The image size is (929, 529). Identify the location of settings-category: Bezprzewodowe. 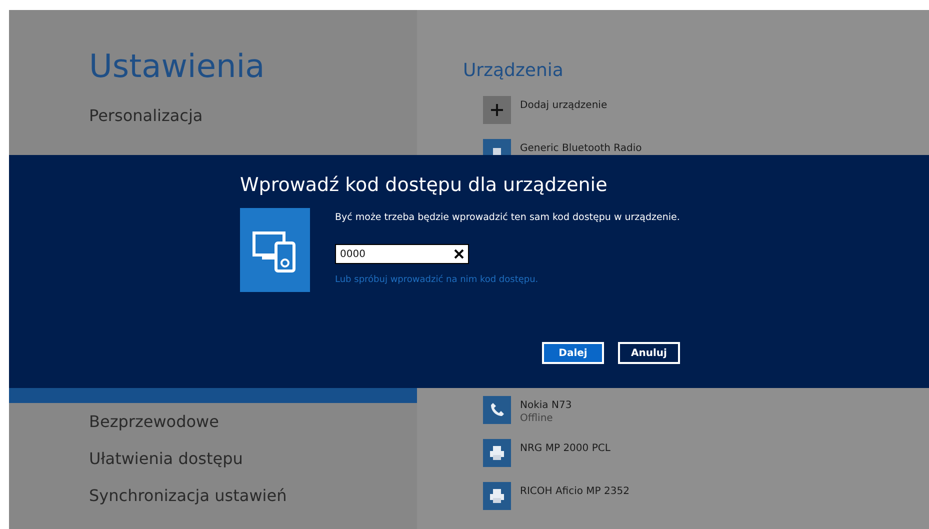
(213, 421).